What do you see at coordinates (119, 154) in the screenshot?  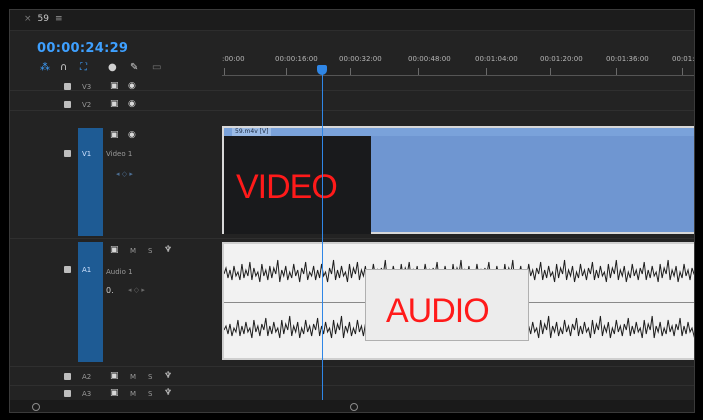 I see `track-name: Video 1` at bounding box center [119, 154].